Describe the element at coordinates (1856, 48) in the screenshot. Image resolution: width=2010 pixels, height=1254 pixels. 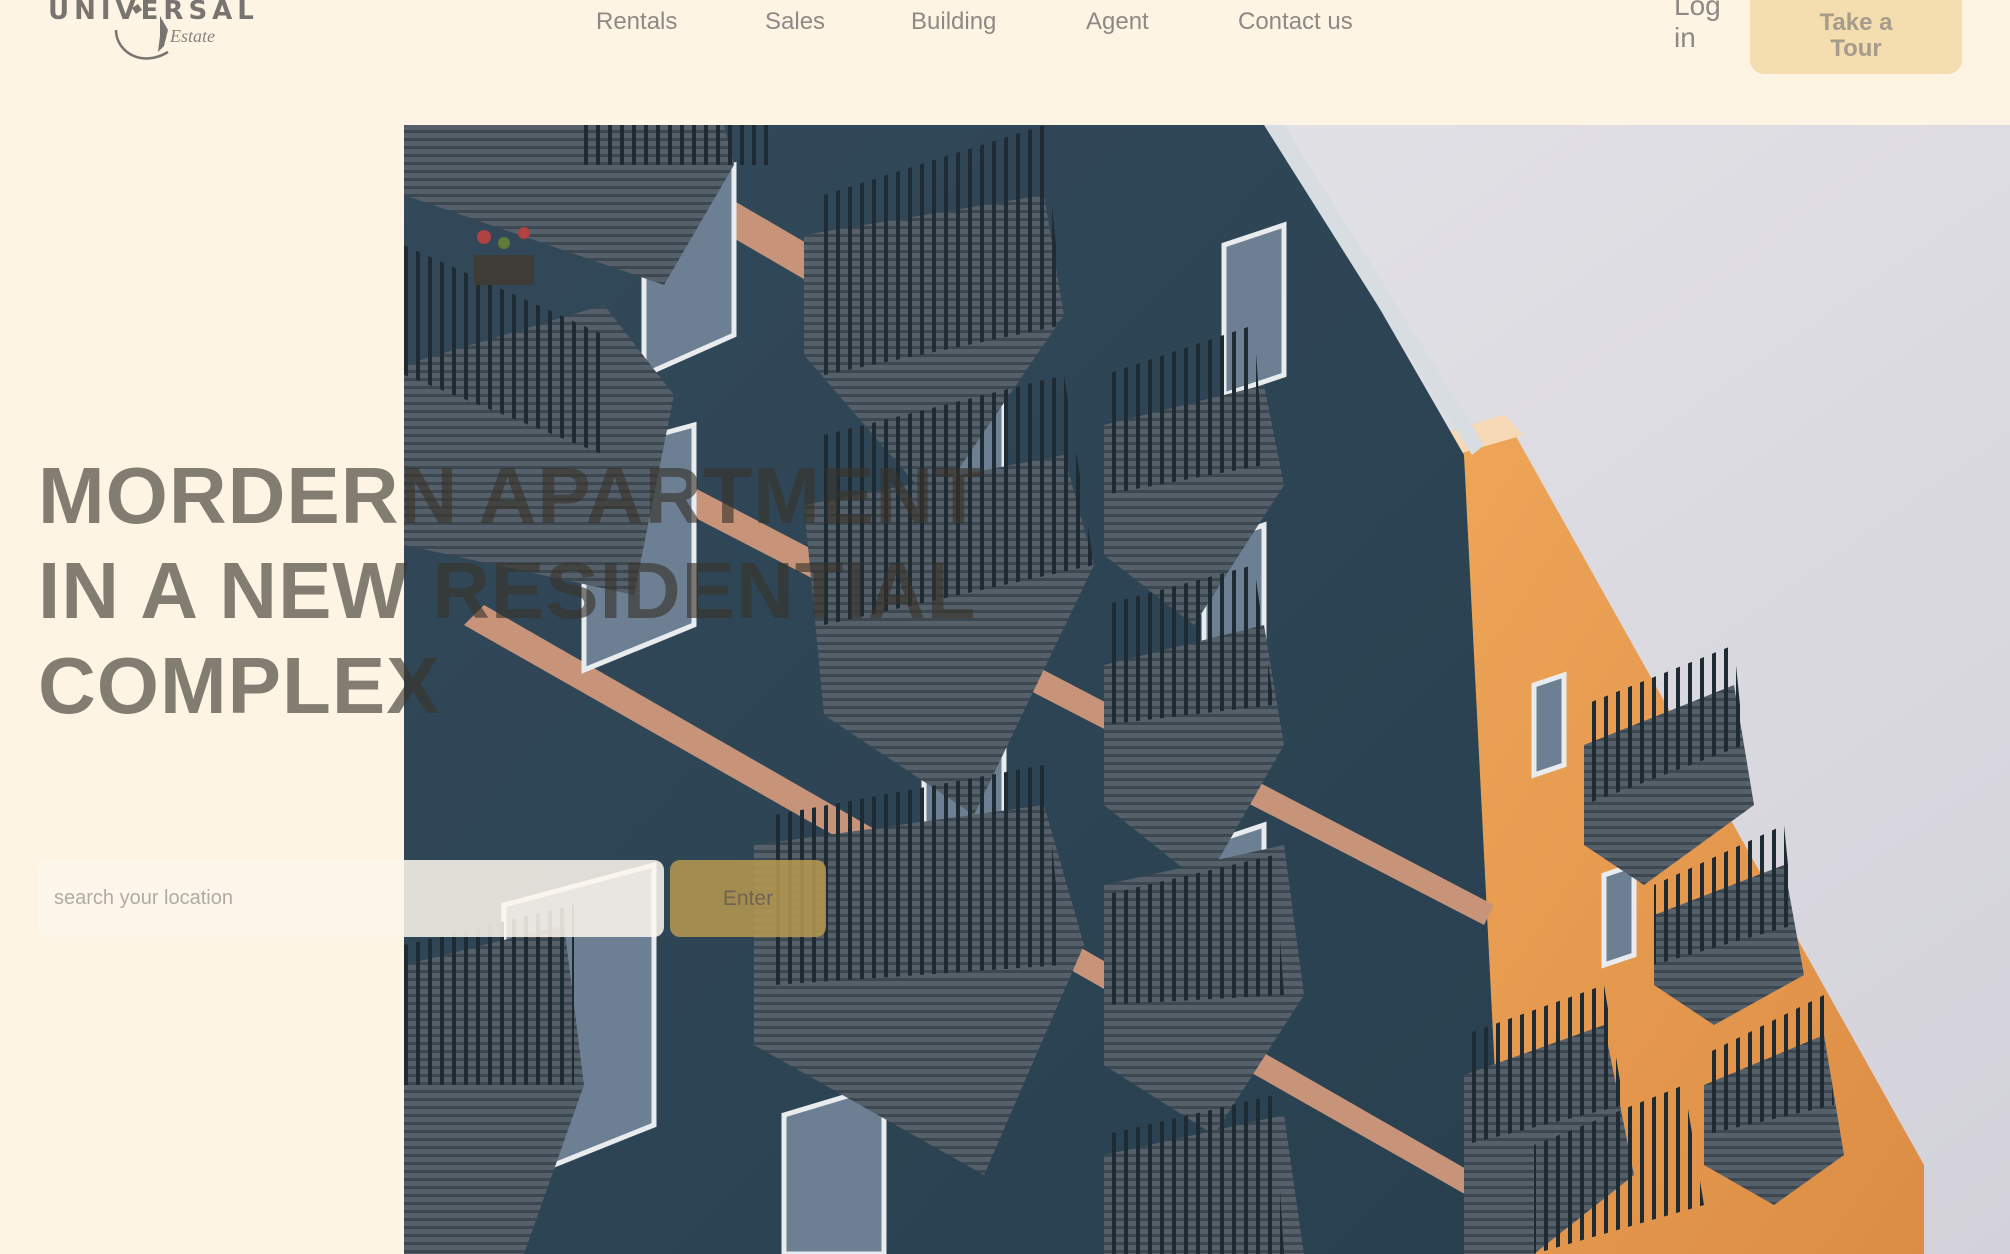
I see `tour-button-line-2: Tour` at that location.